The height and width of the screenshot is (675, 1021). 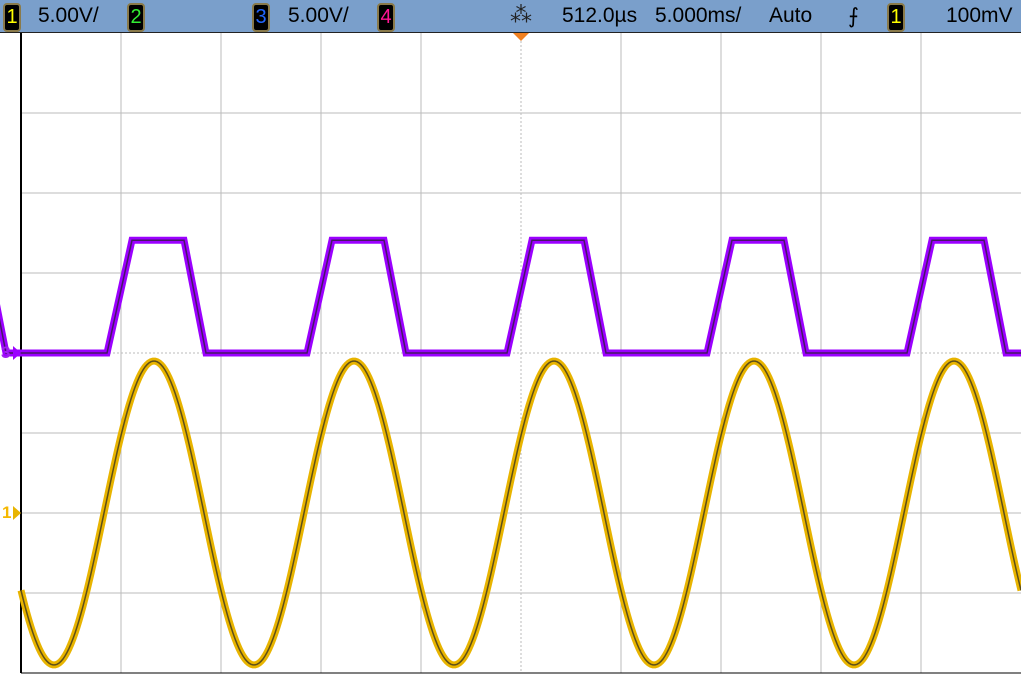 What do you see at coordinates (6, 513) in the screenshot?
I see `ch1-ground-marker: 1` at bounding box center [6, 513].